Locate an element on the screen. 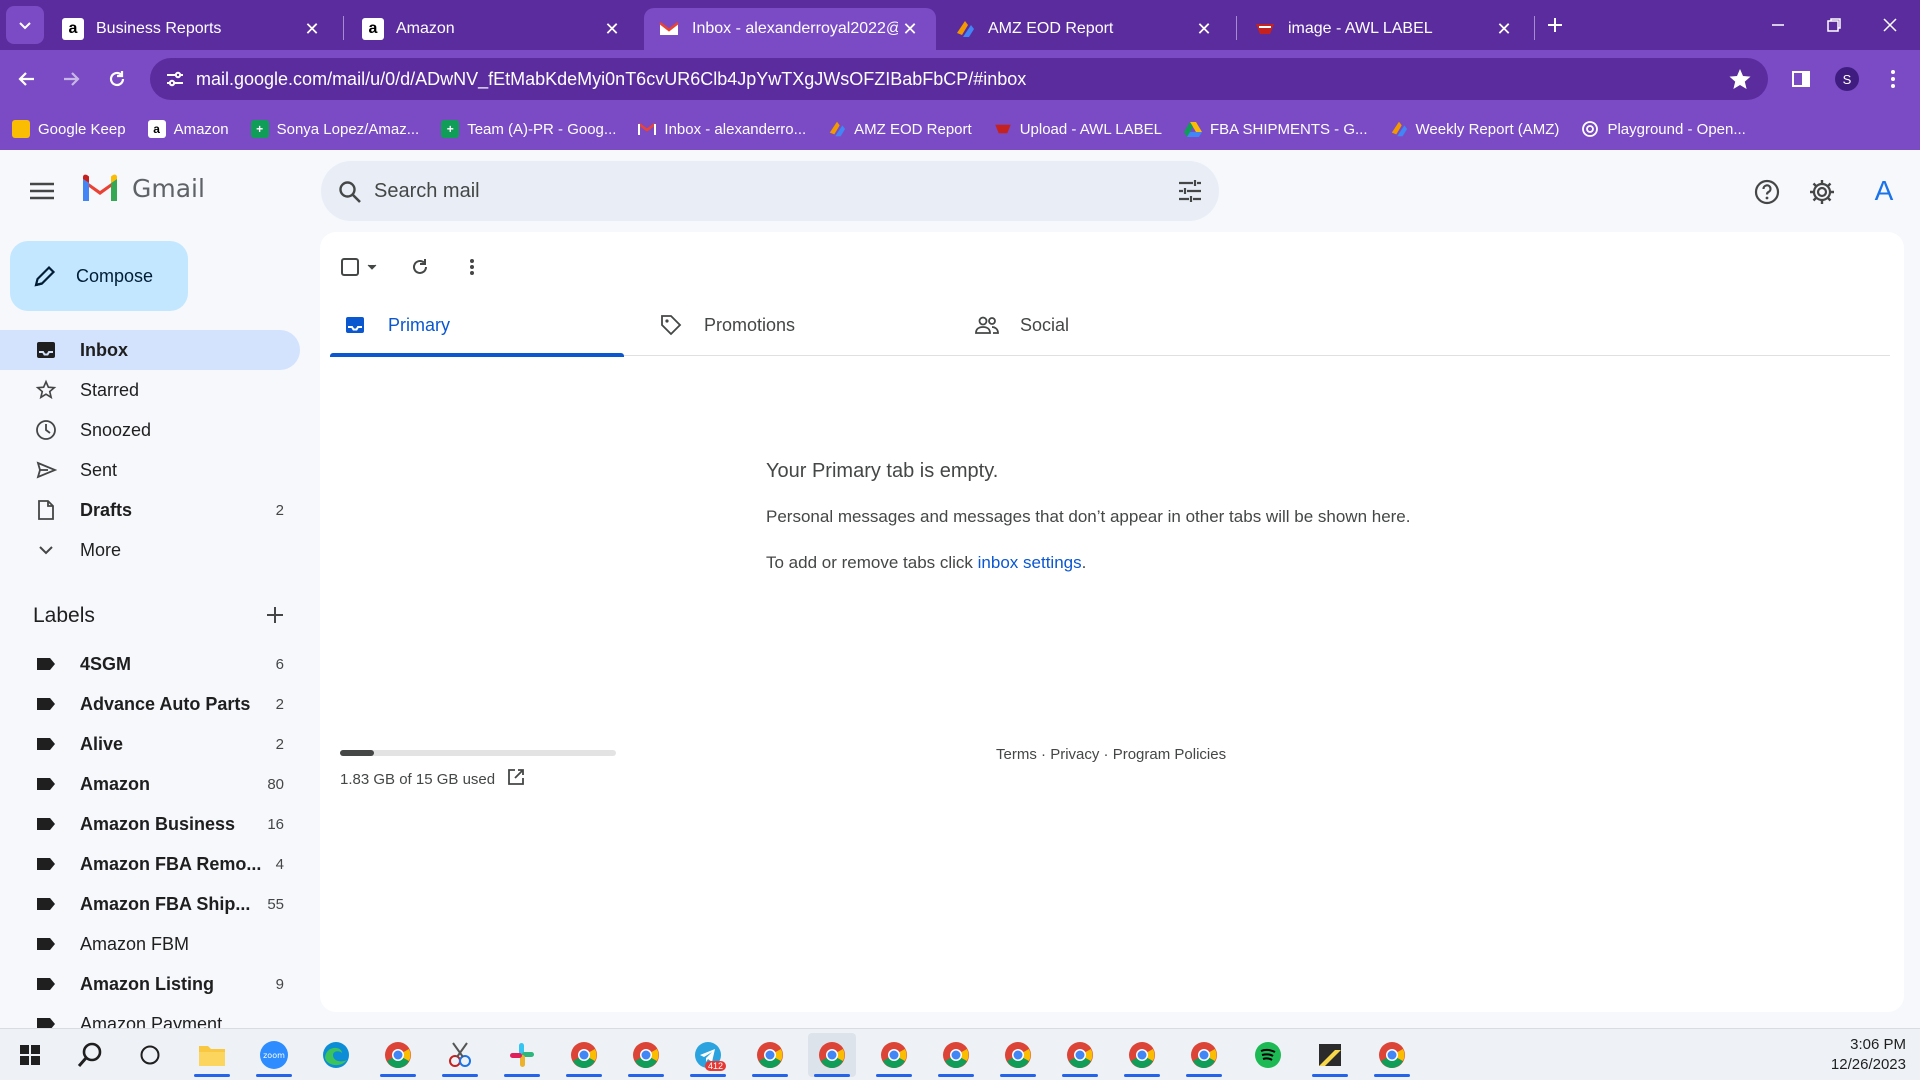 This screenshot has width=1920, height=1080. inbox-settings-link: inbox settings is located at coordinates (1030, 562).